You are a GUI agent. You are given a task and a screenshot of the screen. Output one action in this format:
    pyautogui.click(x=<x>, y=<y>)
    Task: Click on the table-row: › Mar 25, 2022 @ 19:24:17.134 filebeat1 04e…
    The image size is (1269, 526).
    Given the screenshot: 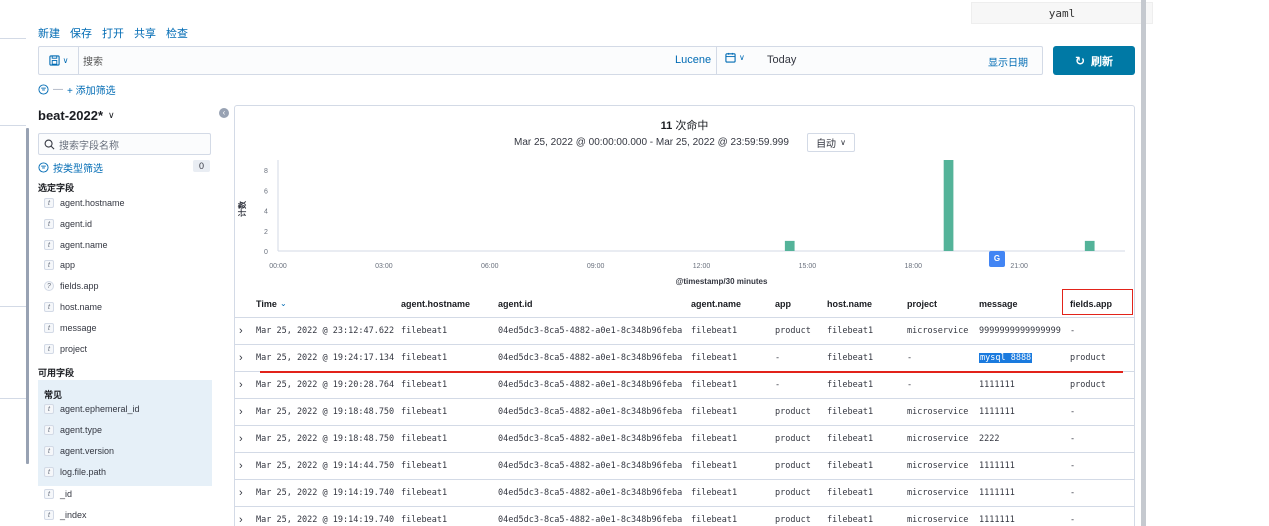 What is the action you would take?
    pyautogui.click(x=684, y=358)
    